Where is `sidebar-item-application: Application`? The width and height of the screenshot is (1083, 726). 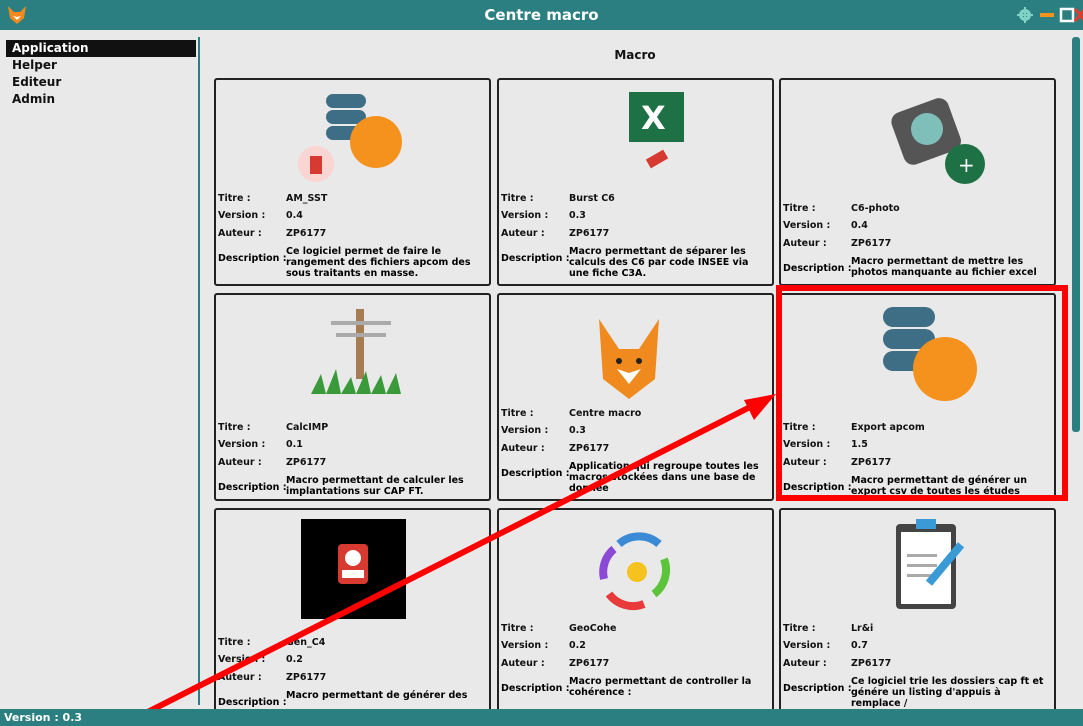 sidebar-item-application: Application is located at coordinates (101, 48).